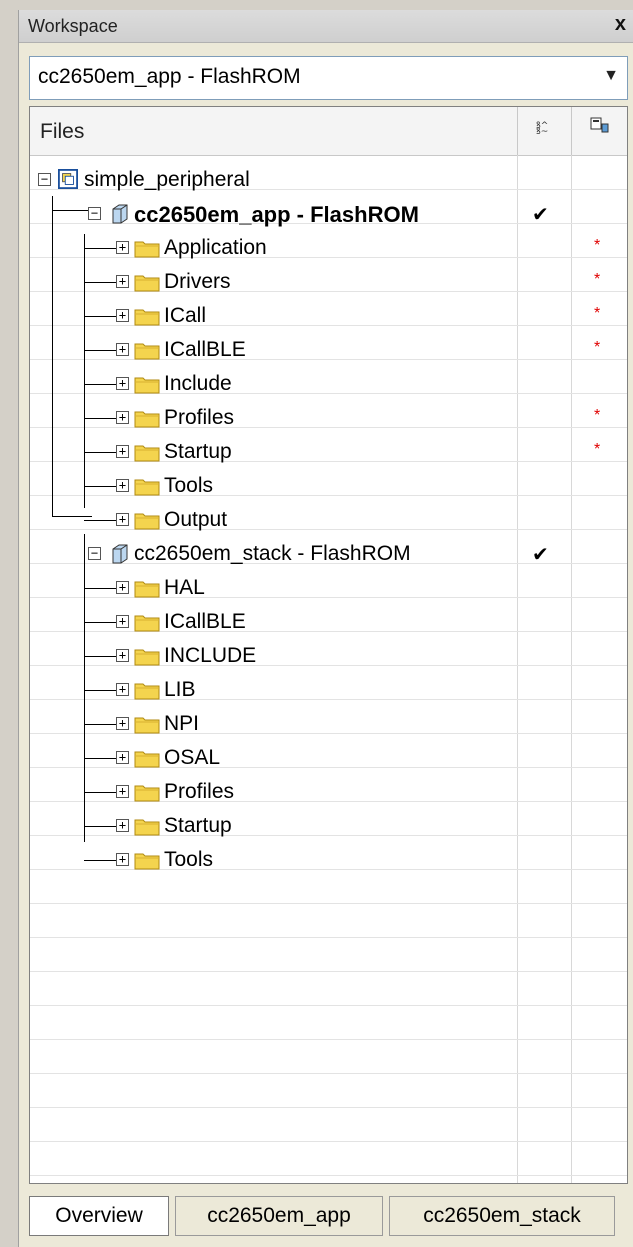 This screenshot has height=1247, width=633. What do you see at coordinates (328, 180) in the screenshot?
I see `tree-root-row: − simple_peripheral` at bounding box center [328, 180].